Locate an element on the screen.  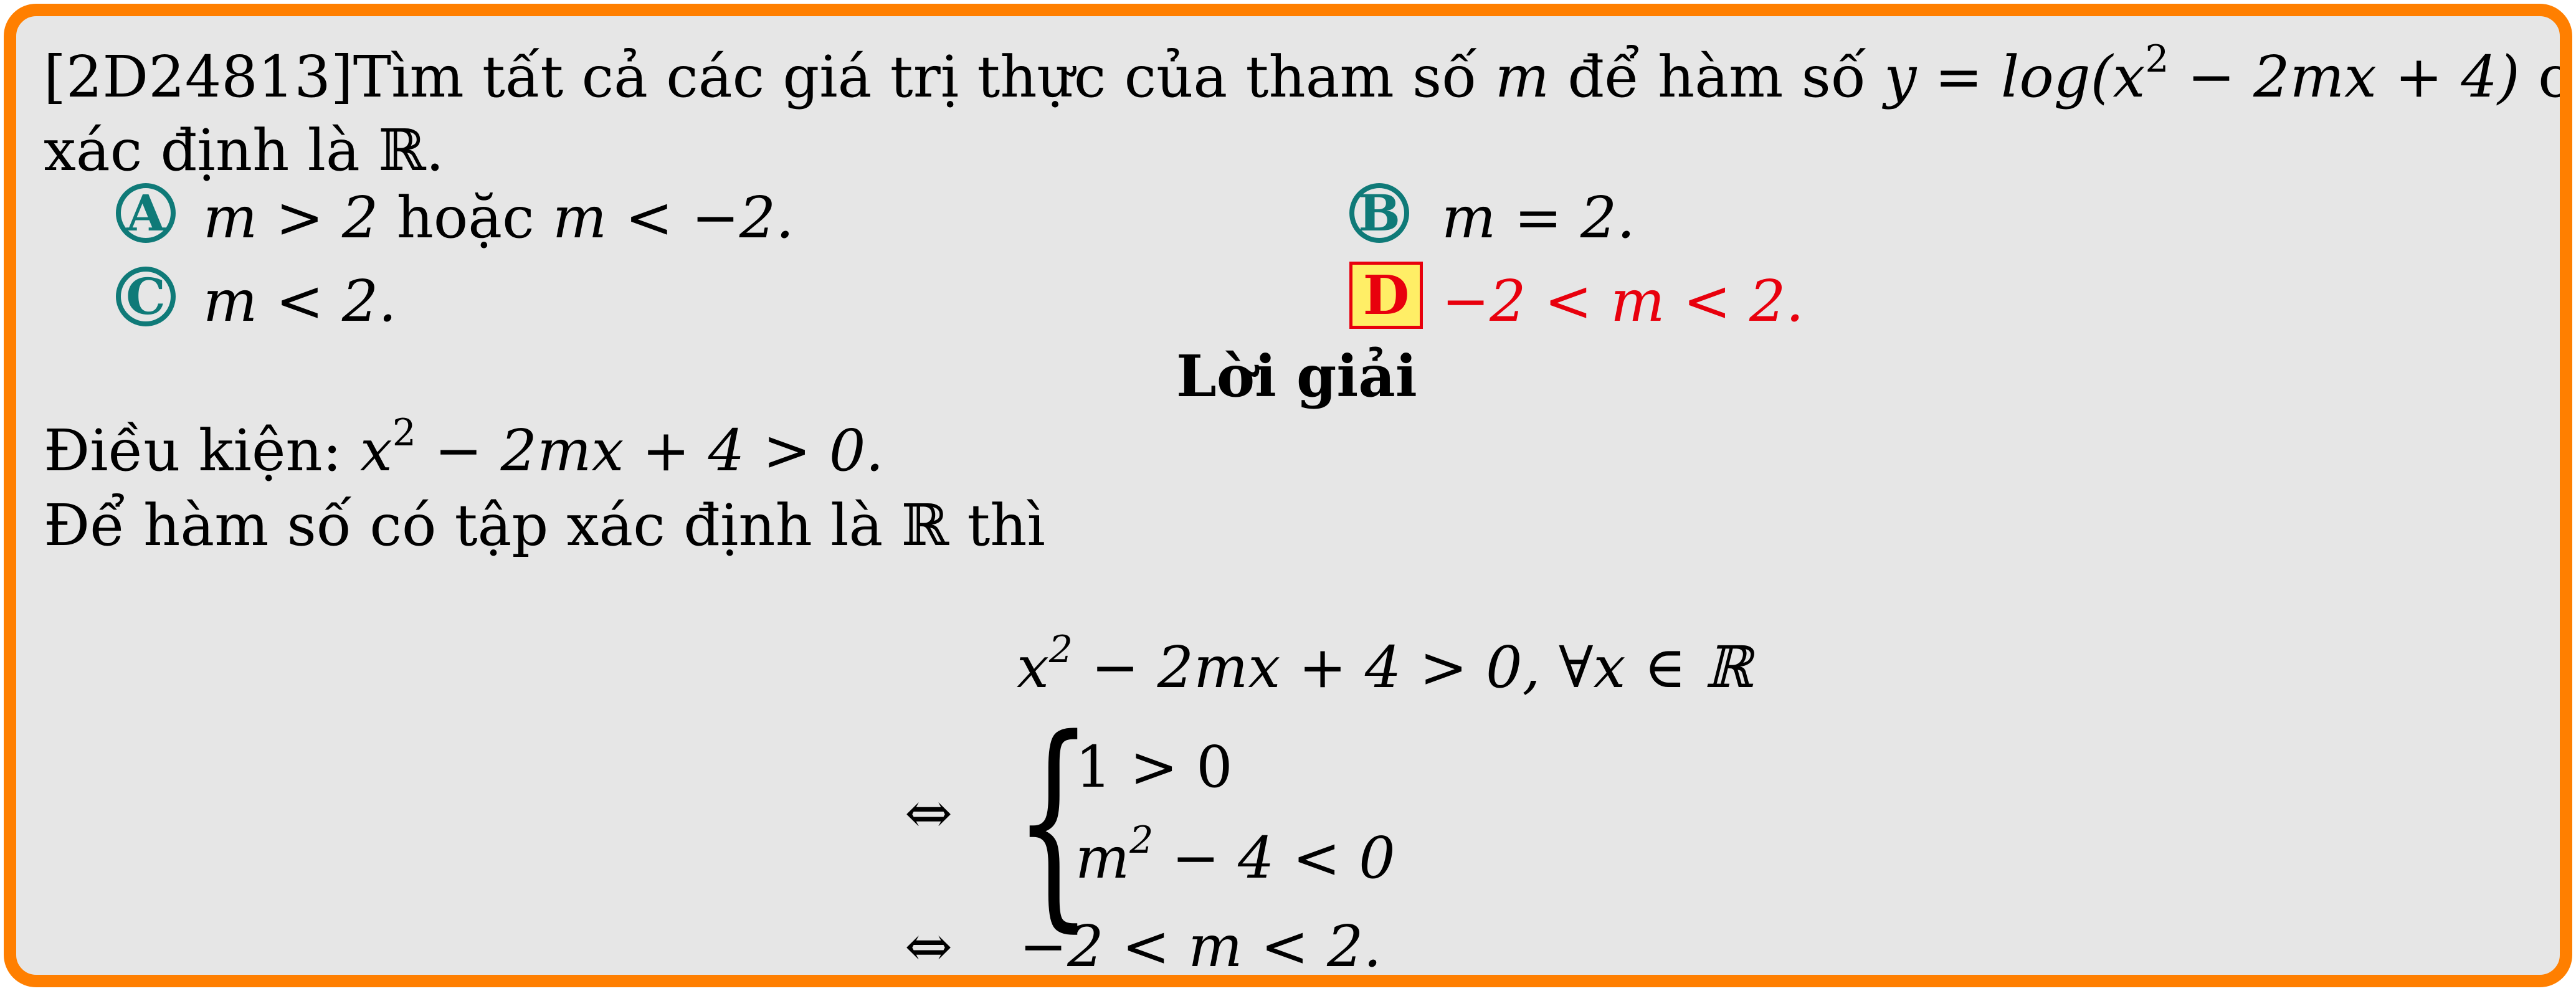
equation-1-exponent: 2 is located at coordinates (1060, 649).